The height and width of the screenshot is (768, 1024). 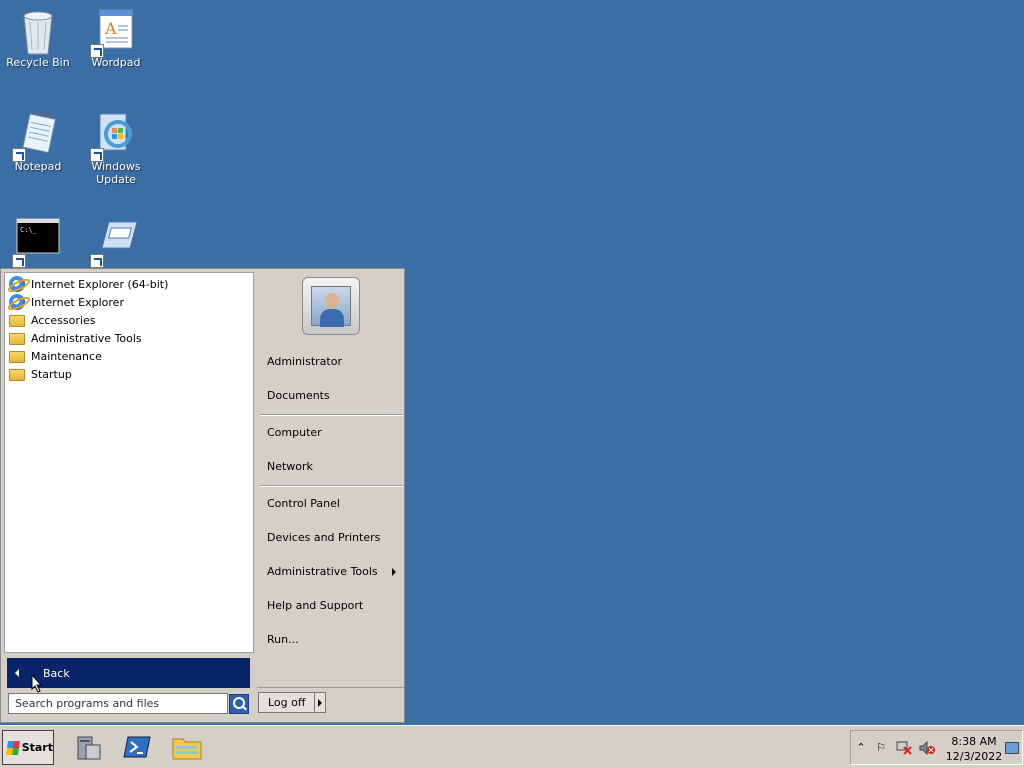 I want to click on menu-item-administrator: Administrator, so click(x=332, y=362).